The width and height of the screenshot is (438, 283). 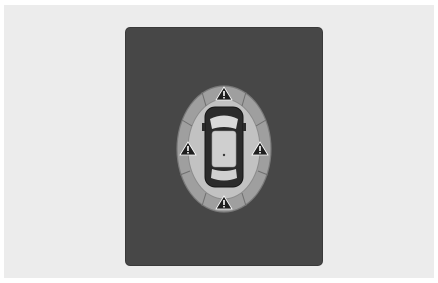 I want to click on left-mirror, so click(x=203, y=127).